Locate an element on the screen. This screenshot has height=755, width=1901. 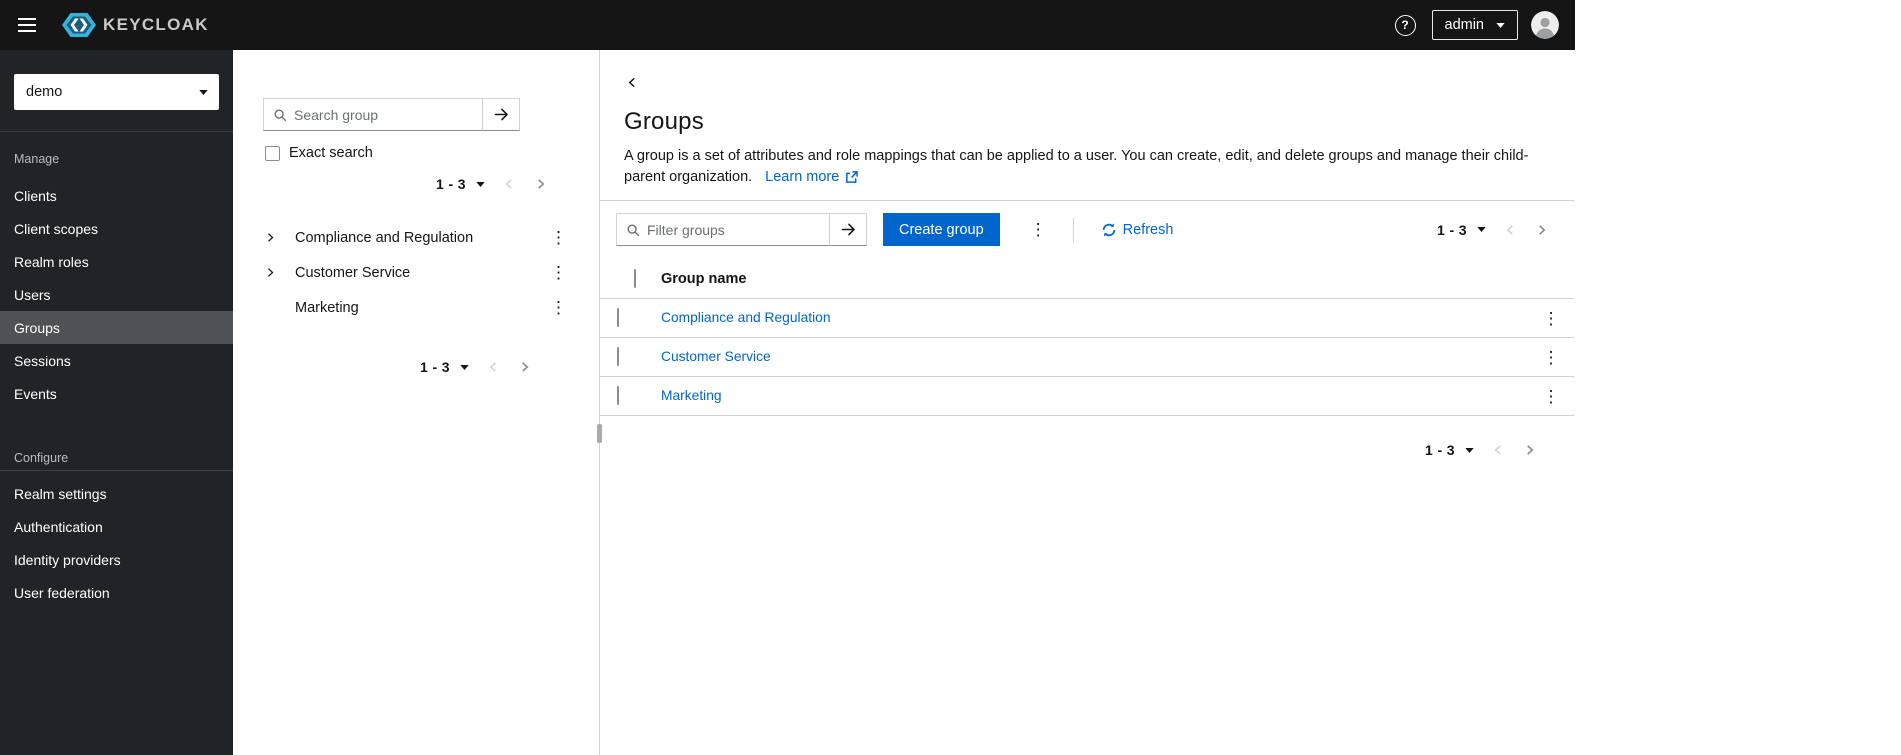
tree-group-label: Marketing is located at coordinates (417, 308).